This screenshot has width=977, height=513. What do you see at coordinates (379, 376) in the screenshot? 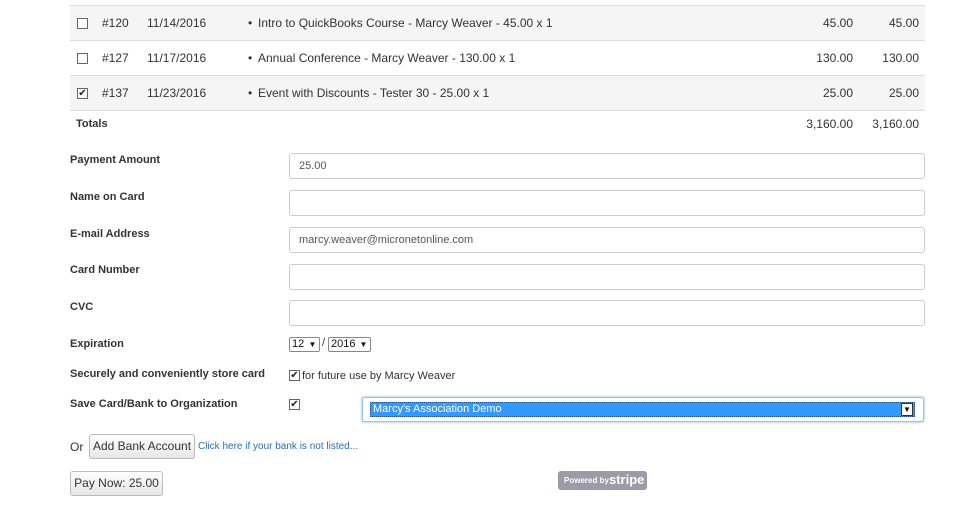
I see `store-card-text: for future use by Marcy Weaver` at bounding box center [379, 376].